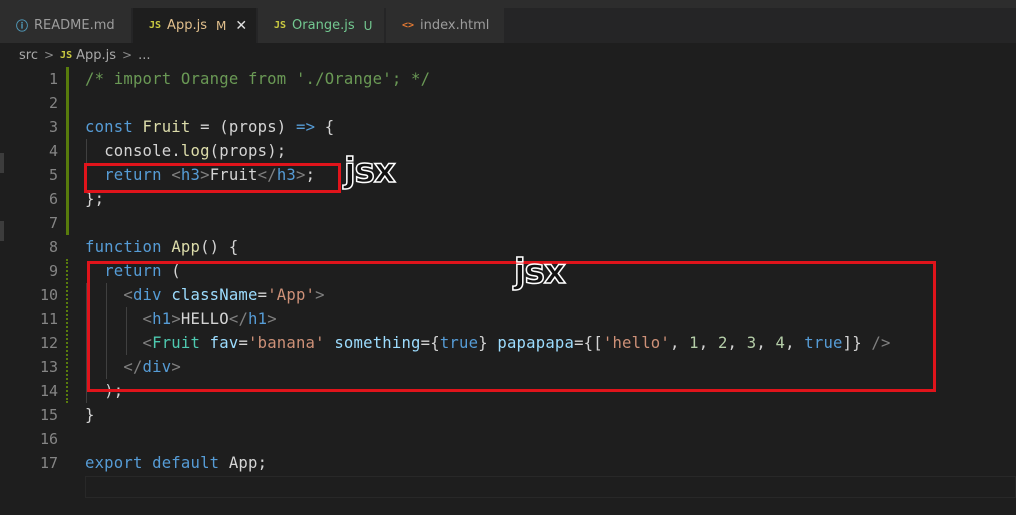  Describe the element at coordinates (48, 319) in the screenshot. I see `line-number: 11` at that location.